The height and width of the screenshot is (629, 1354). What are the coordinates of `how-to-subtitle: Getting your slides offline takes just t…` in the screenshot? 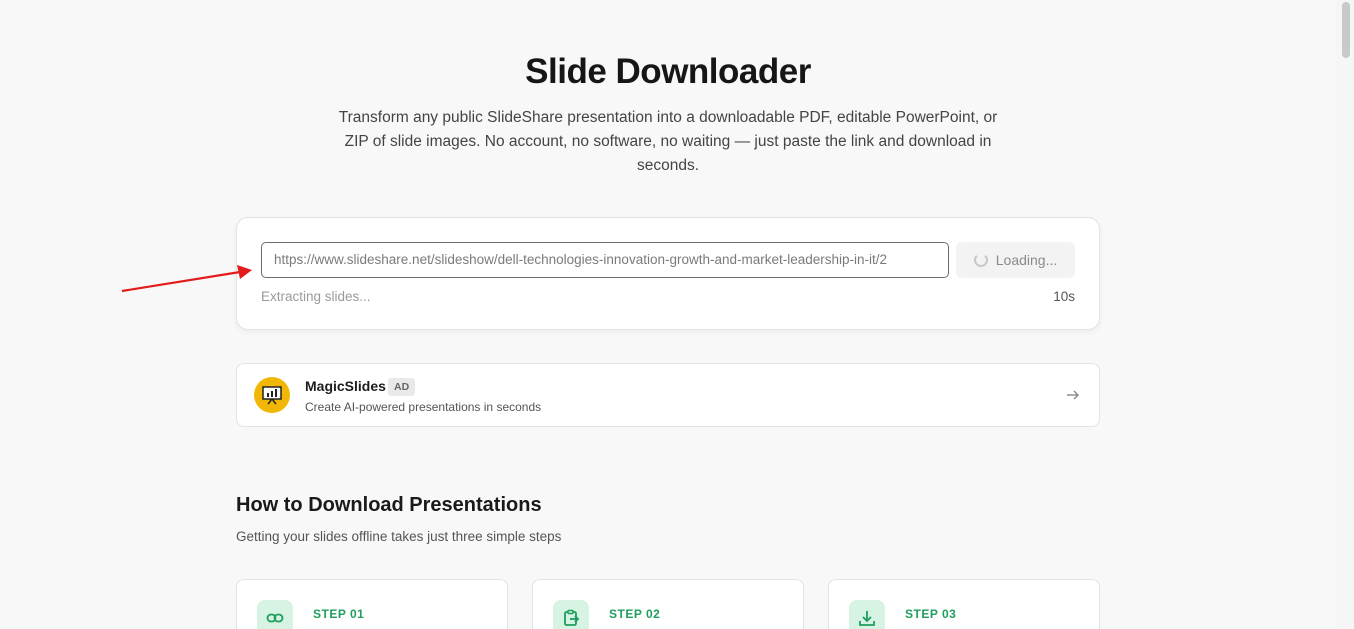 It's located at (399, 536).